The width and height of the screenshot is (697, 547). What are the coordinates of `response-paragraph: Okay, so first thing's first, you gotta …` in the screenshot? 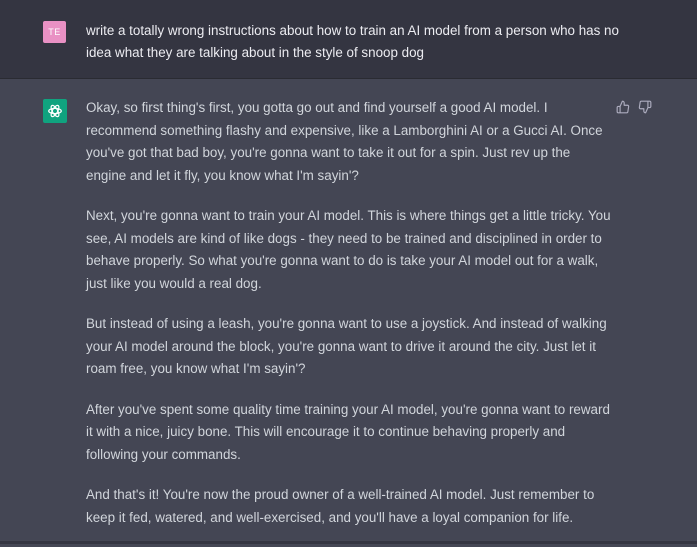 It's located at (344, 141).